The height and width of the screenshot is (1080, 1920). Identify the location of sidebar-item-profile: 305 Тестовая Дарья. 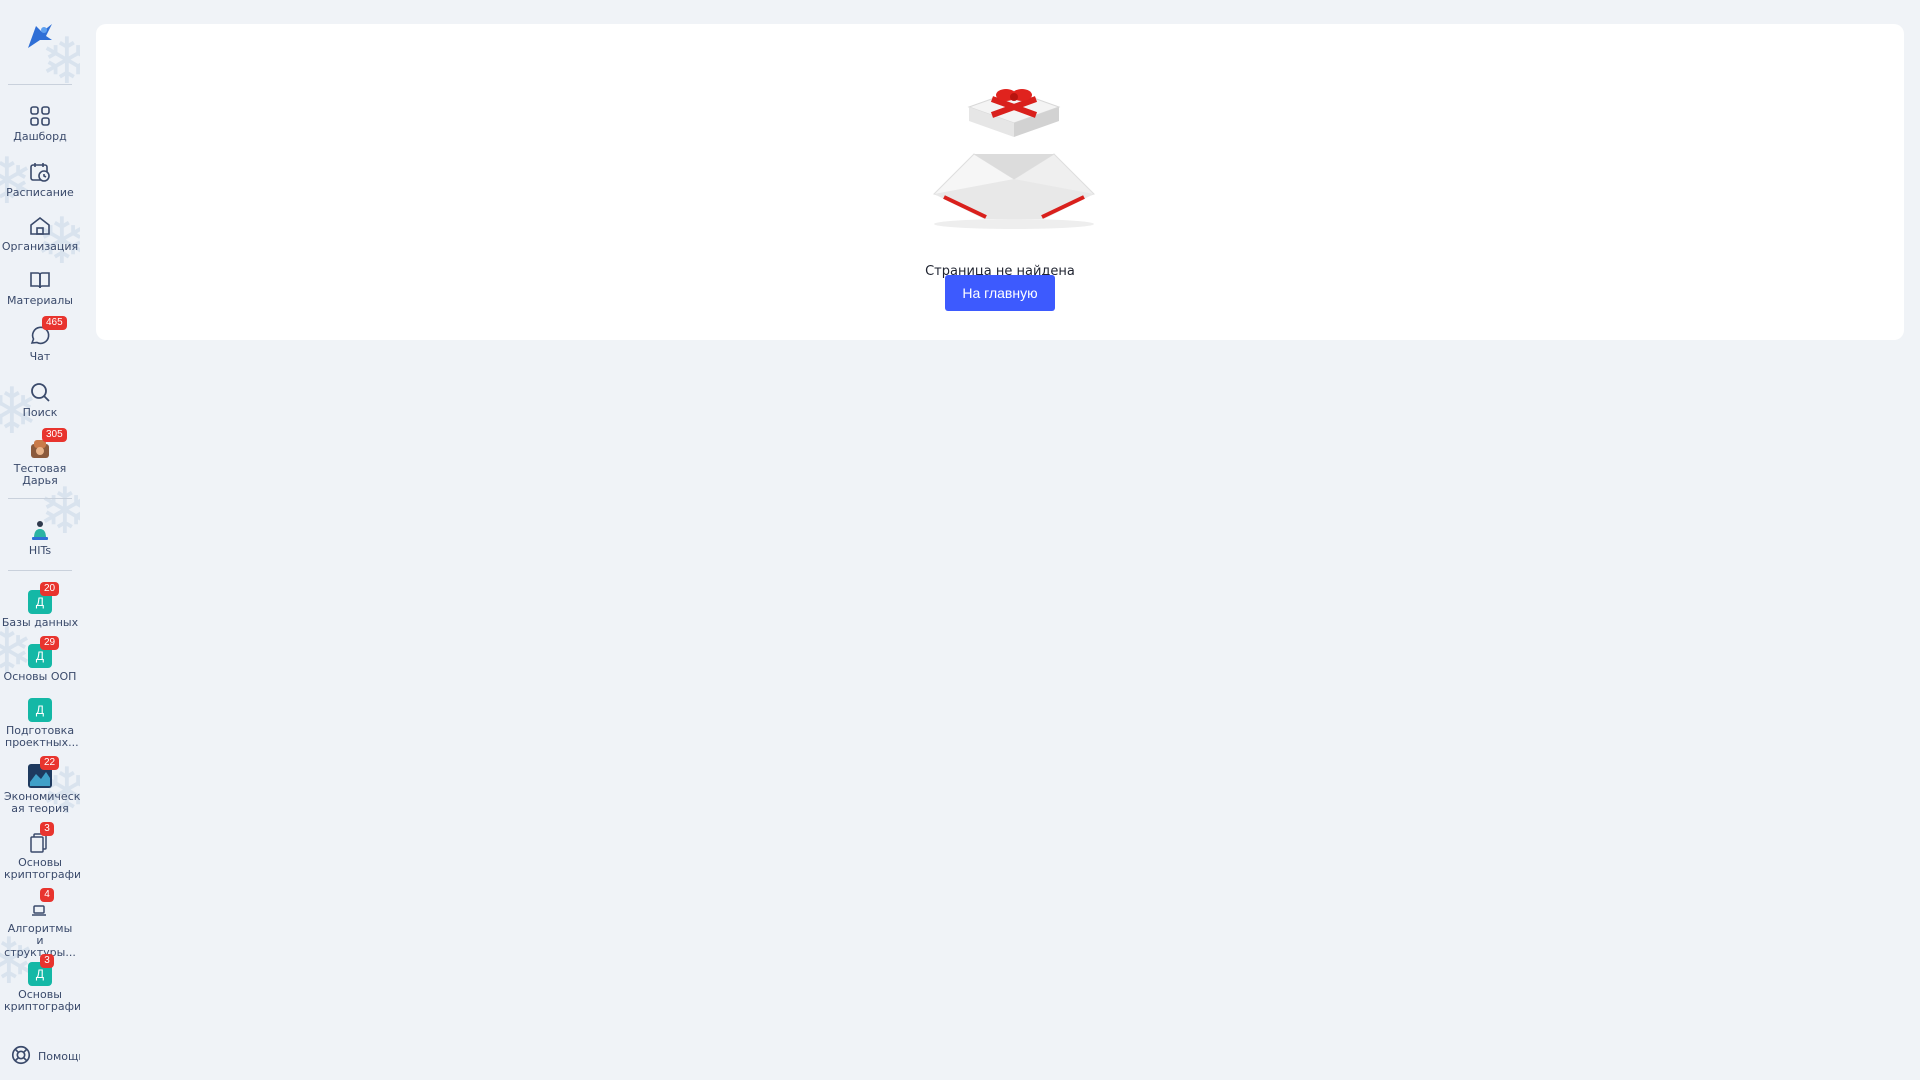
(40, 457).